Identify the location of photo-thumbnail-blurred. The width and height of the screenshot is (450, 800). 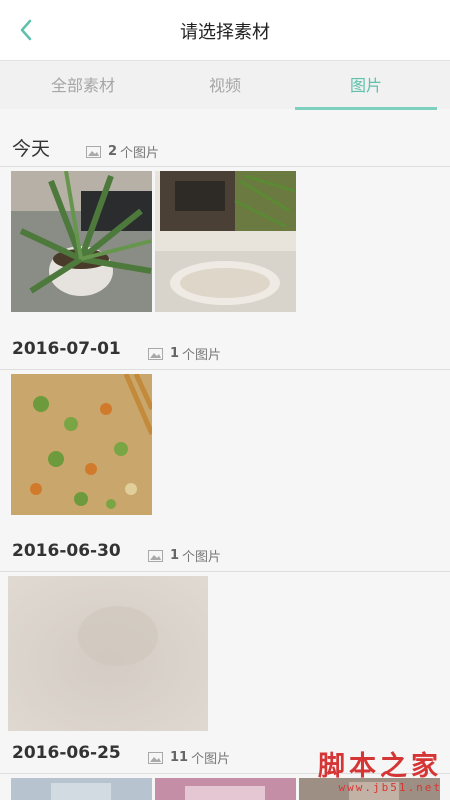
(108, 653).